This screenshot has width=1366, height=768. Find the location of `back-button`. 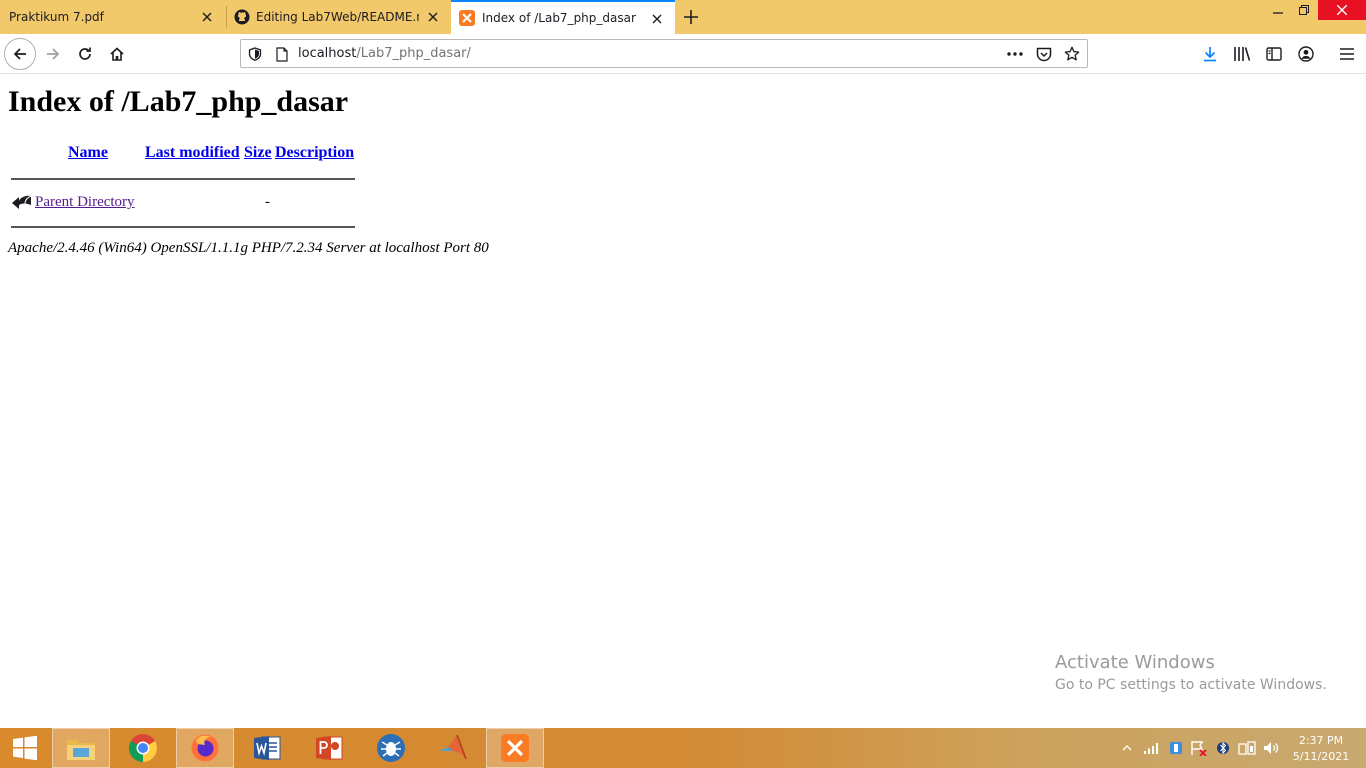

back-button is located at coordinates (20, 54).